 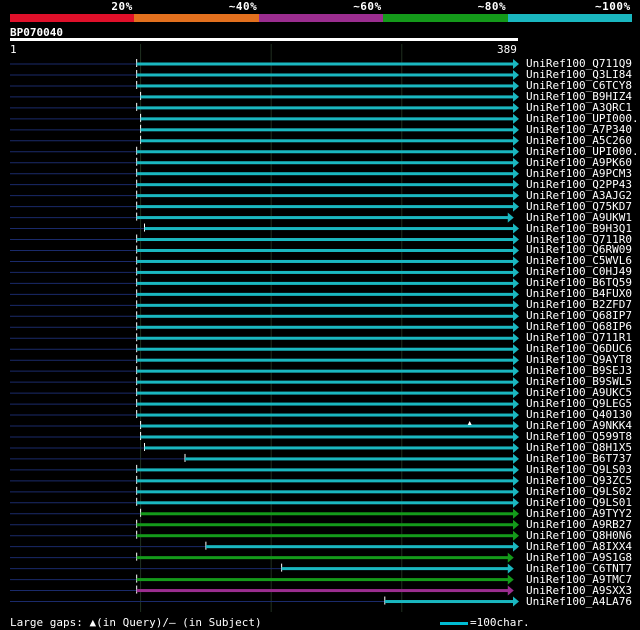 What do you see at coordinates (579, 195) in the screenshot?
I see `hit-label: UniRef100_A3AJG2` at bounding box center [579, 195].